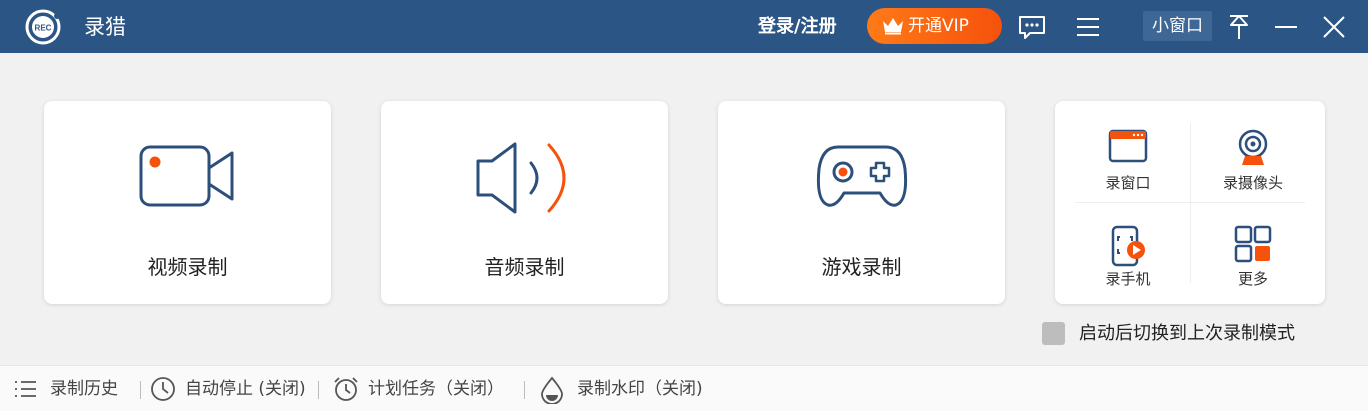  I want to click on app-title: 录猎, so click(105, 27).